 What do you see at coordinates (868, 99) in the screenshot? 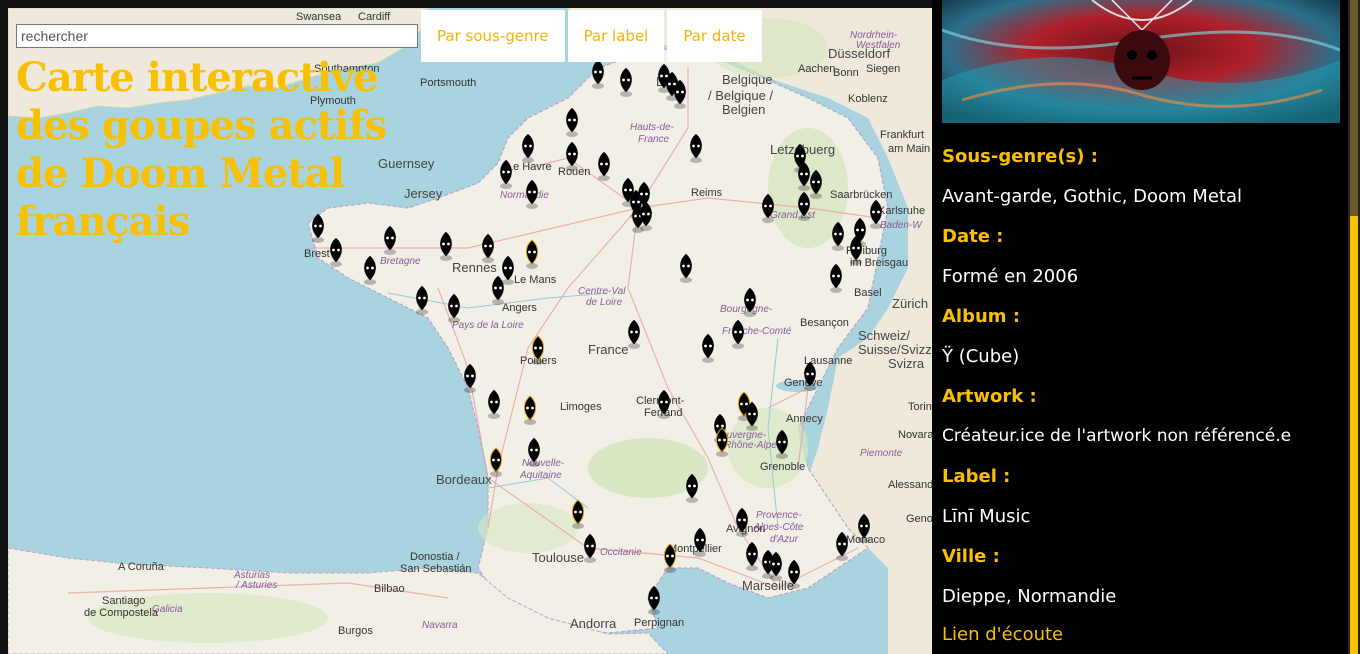
I see `svg-text: Koblenz` at bounding box center [868, 99].